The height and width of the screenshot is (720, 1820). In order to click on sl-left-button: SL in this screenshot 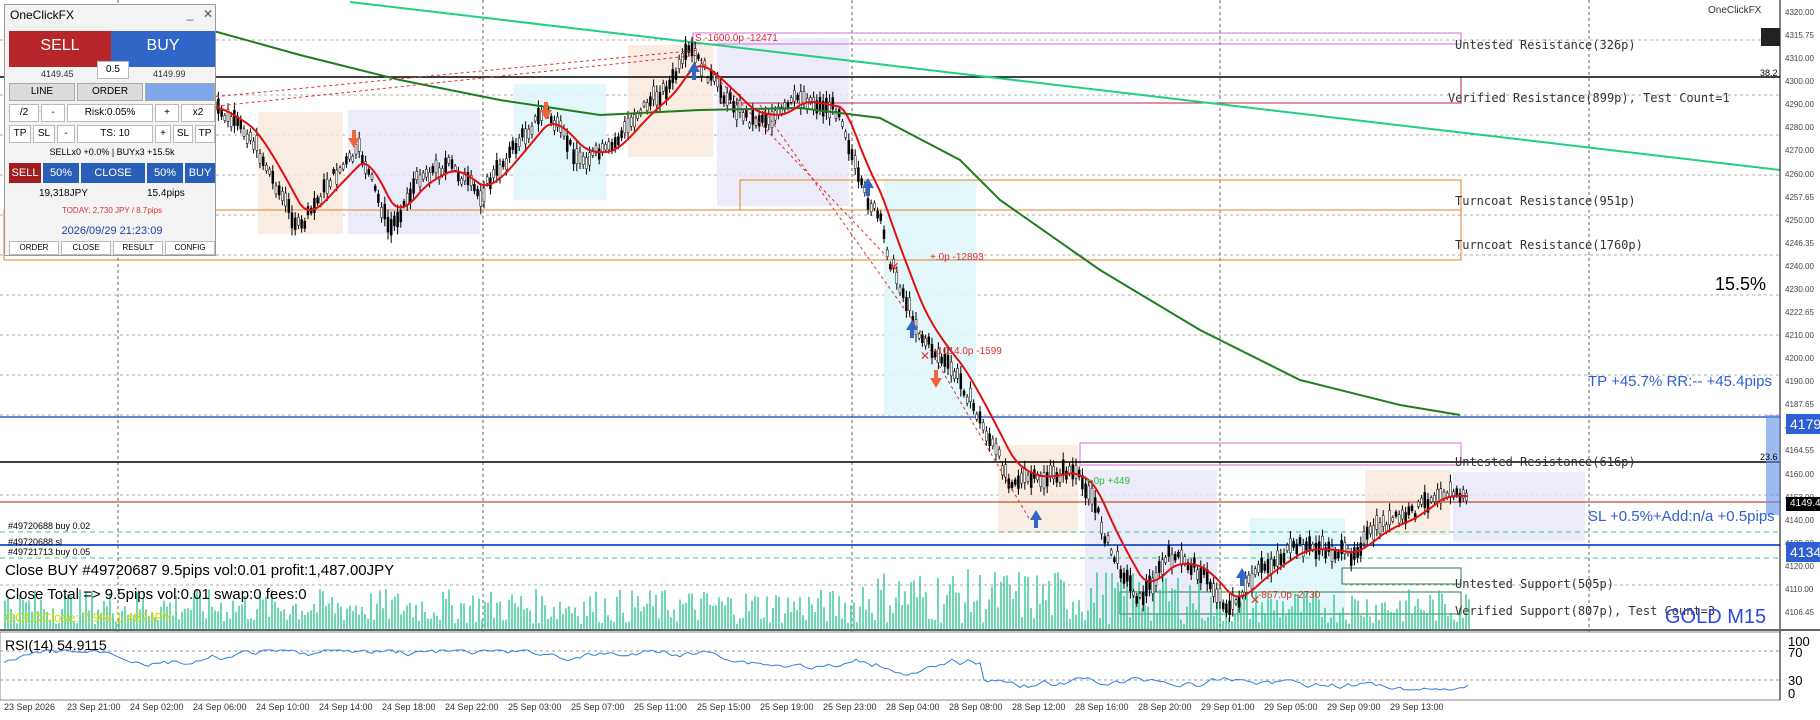, I will do `click(44, 134)`.